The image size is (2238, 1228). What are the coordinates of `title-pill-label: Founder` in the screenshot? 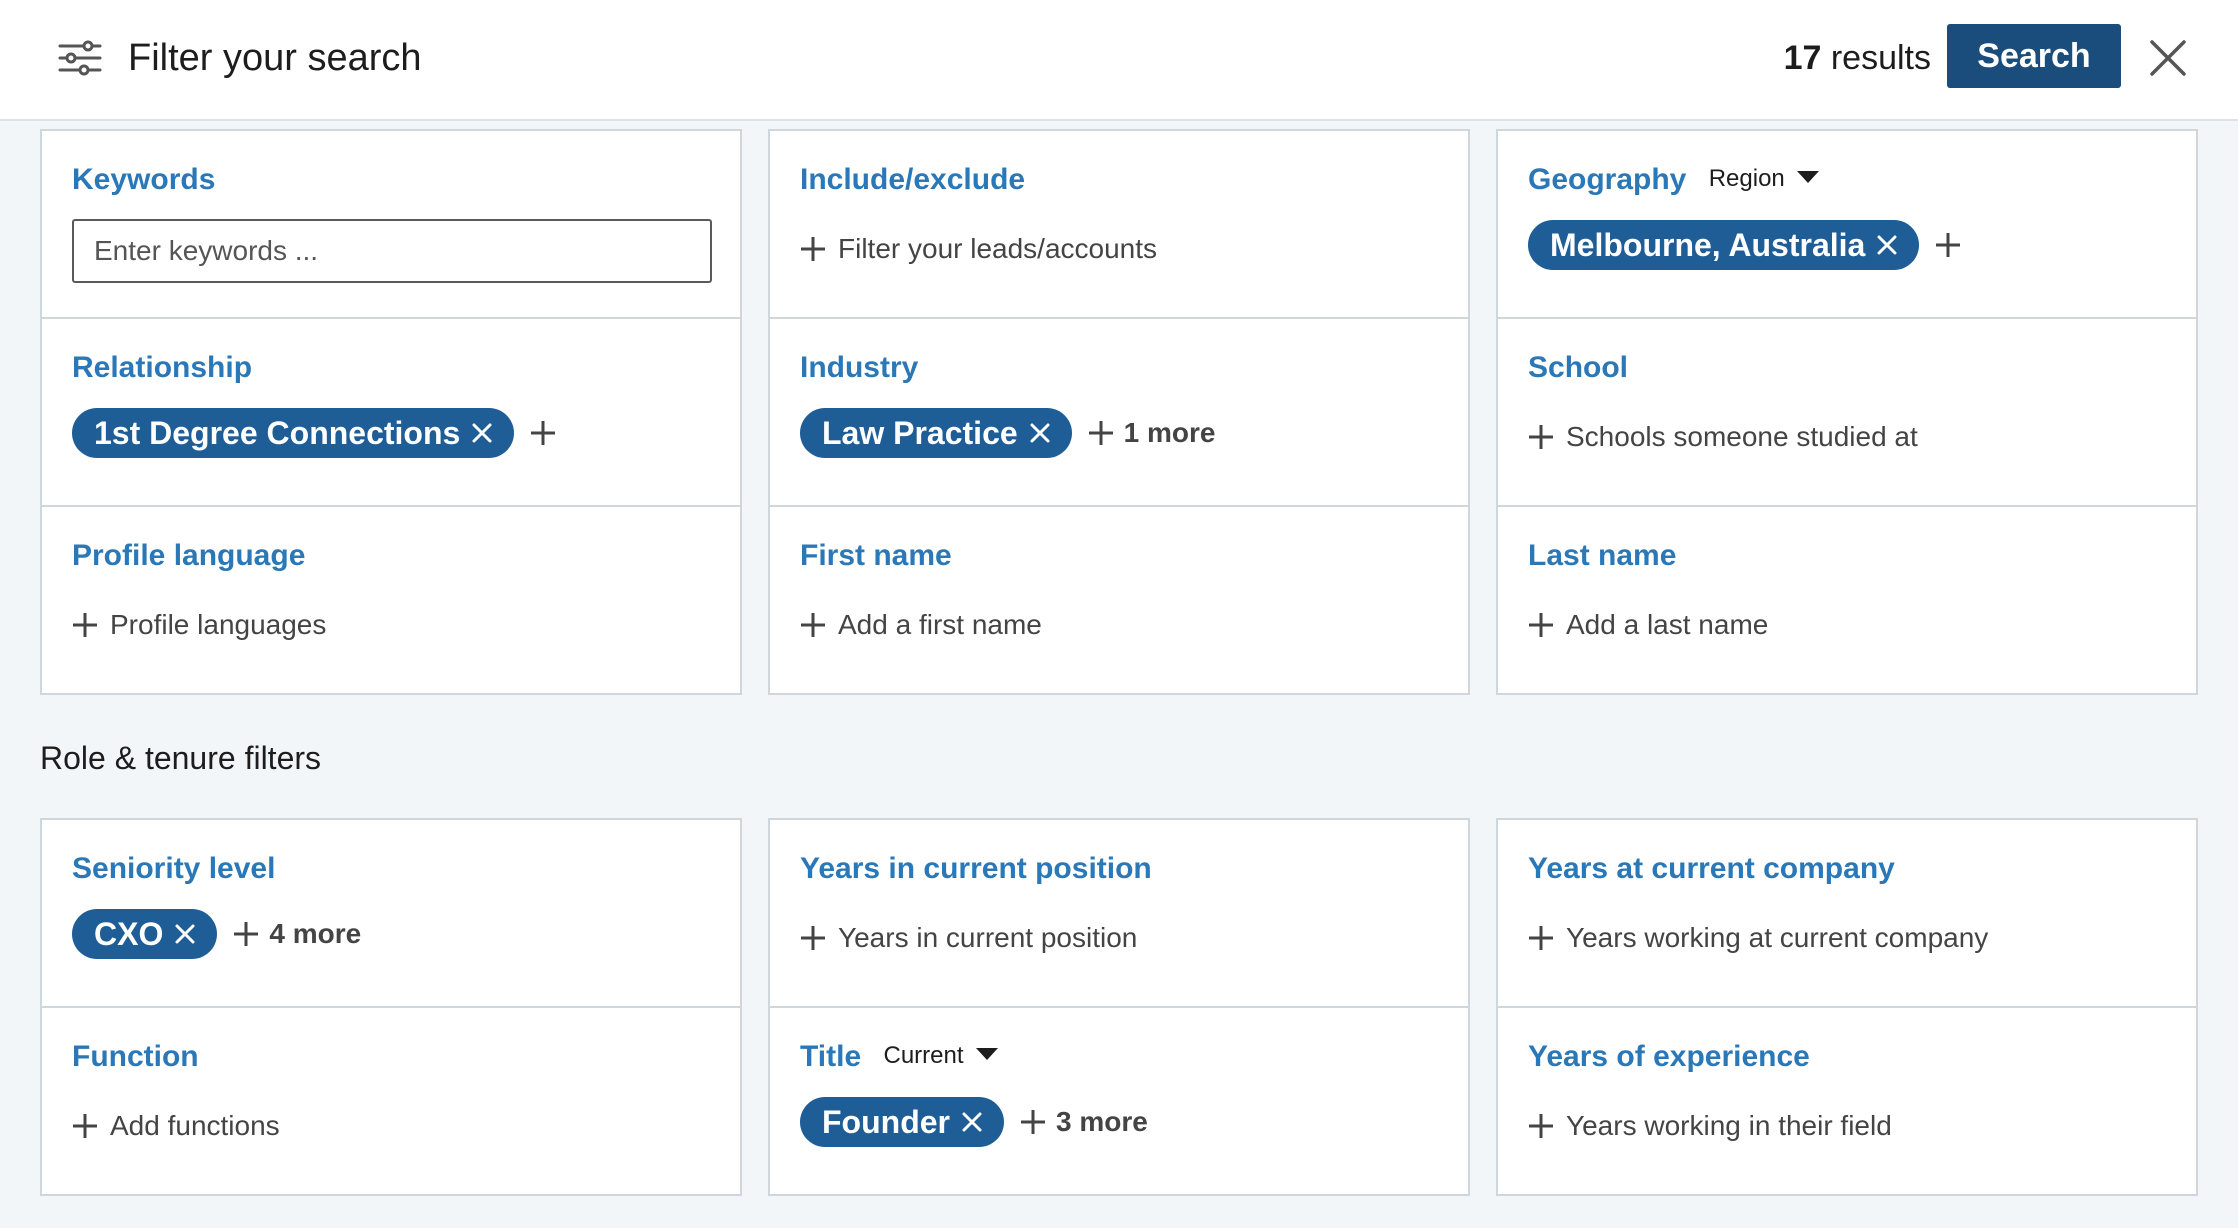 It's located at (886, 1121).